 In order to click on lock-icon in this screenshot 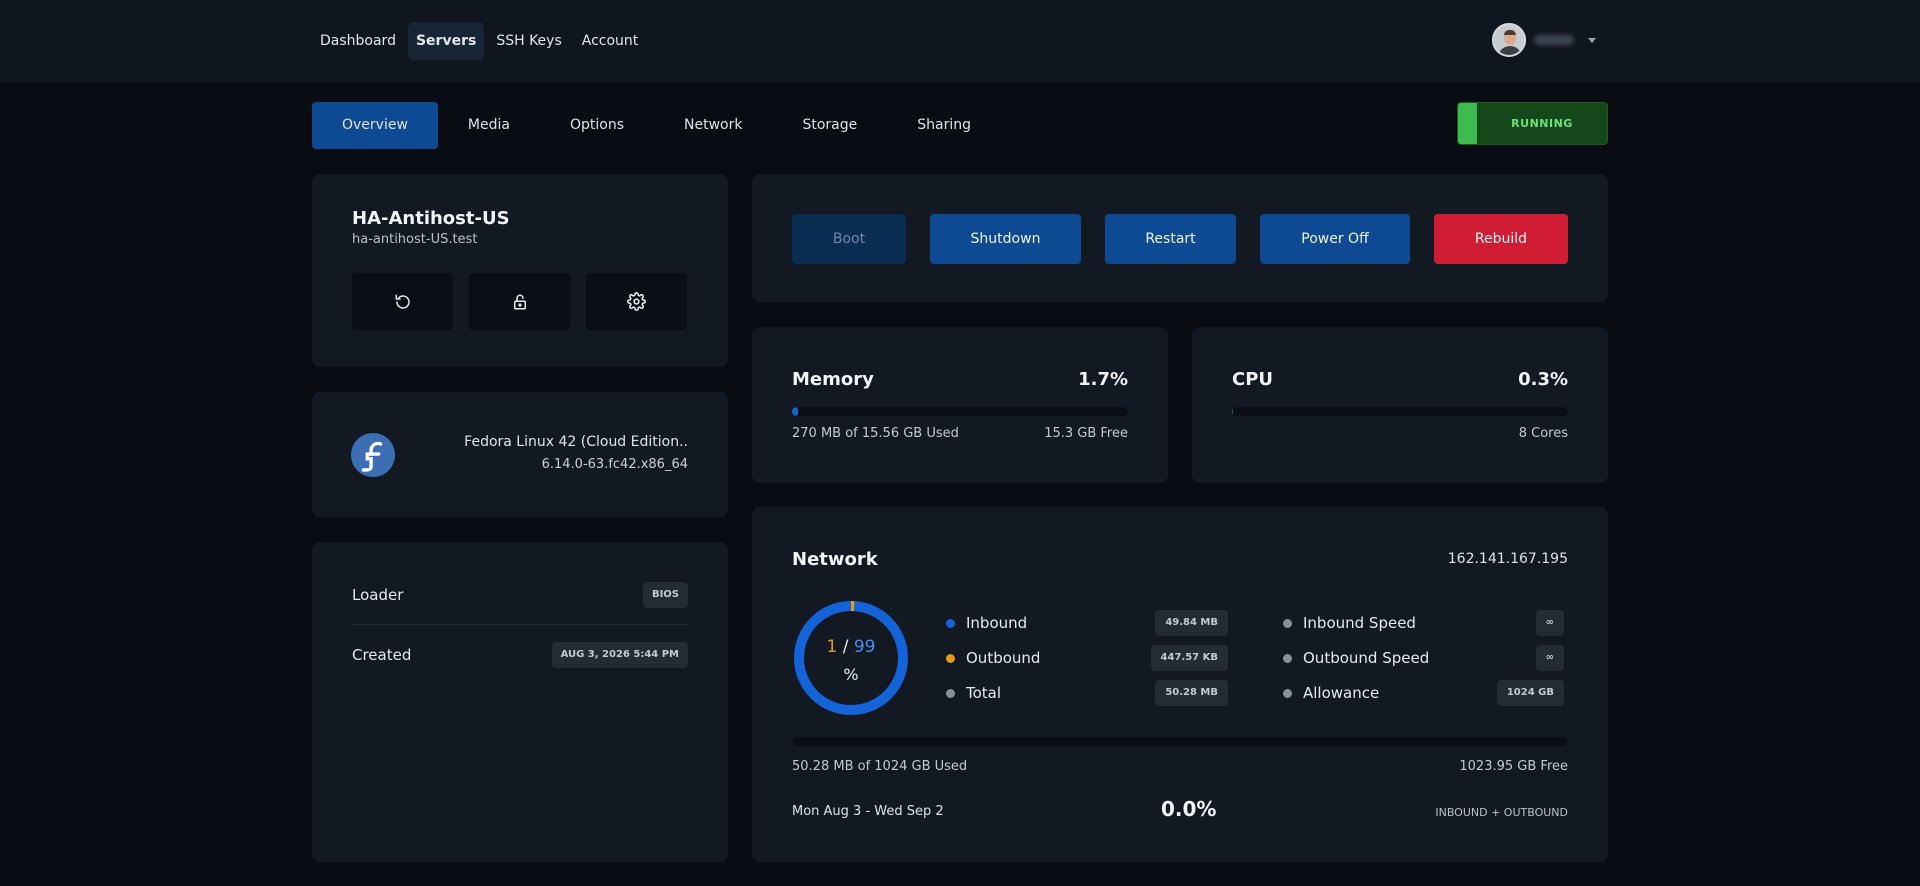, I will do `click(519, 301)`.